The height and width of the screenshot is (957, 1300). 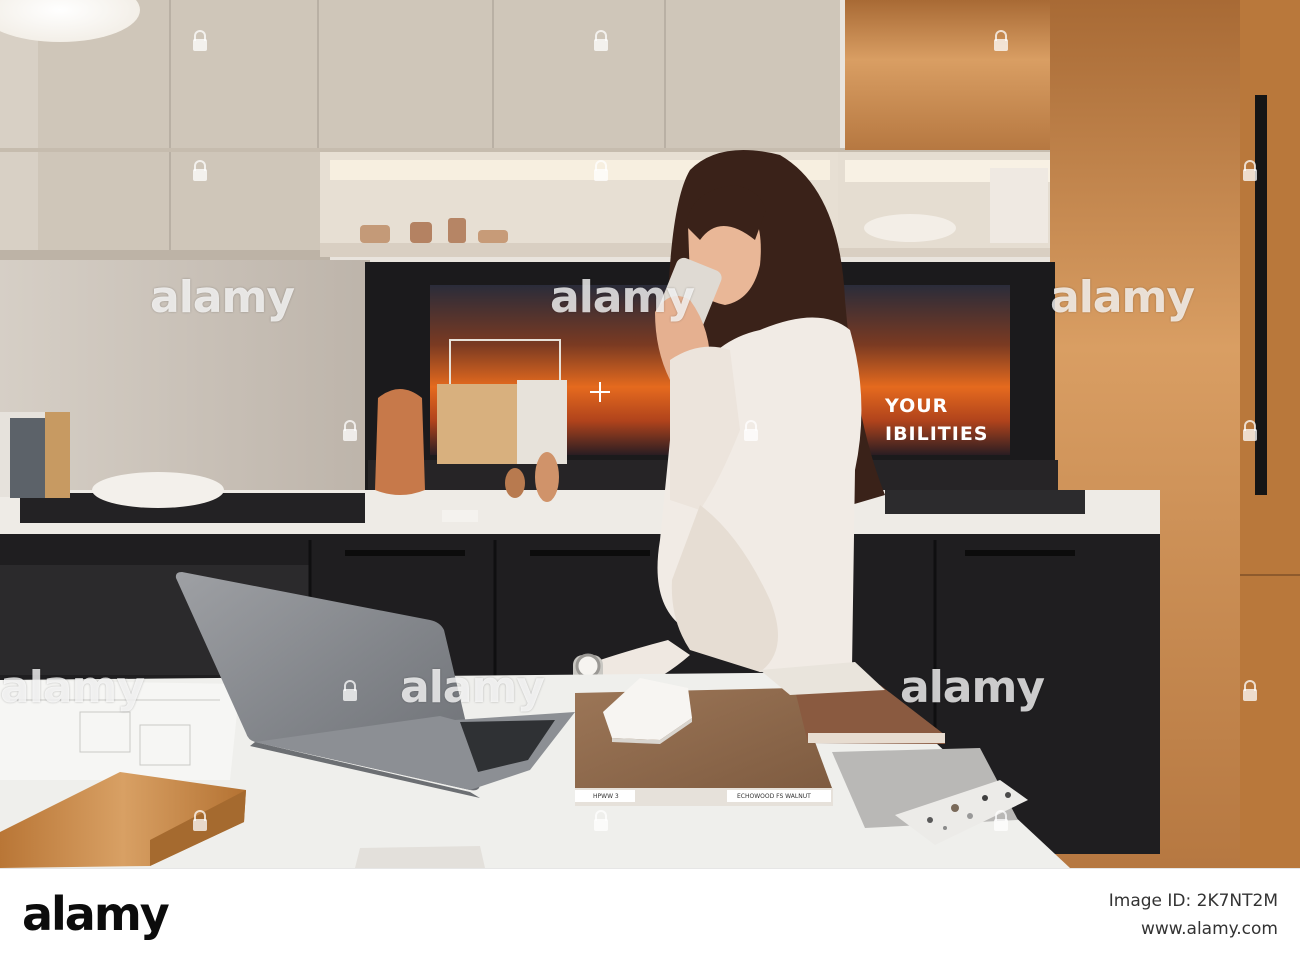 I want to click on alamy-logo: alamy, so click(x=96, y=914).